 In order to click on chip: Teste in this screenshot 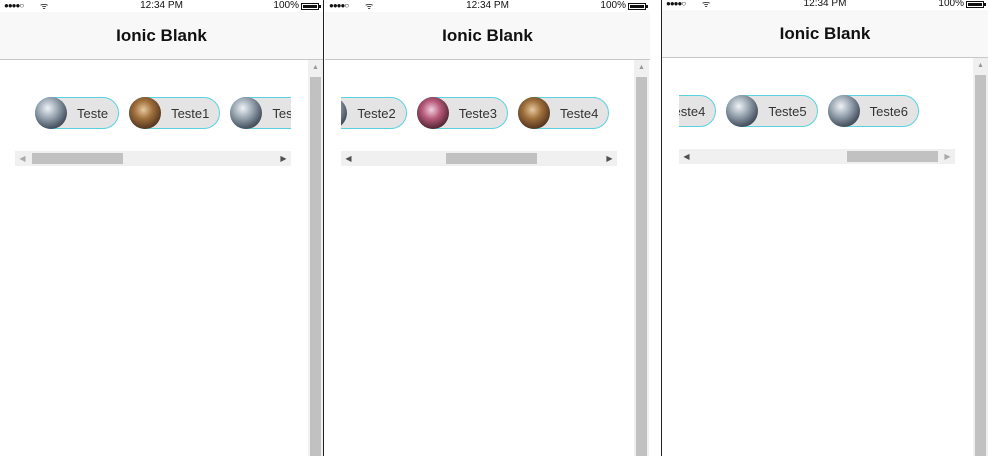, I will do `click(77, 113)`.